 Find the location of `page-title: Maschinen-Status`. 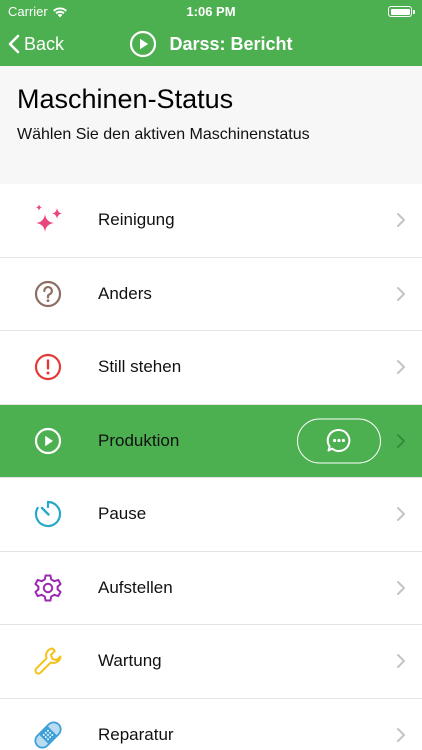

page-title: Maschinen-Status is located at coordinates (125, 99).